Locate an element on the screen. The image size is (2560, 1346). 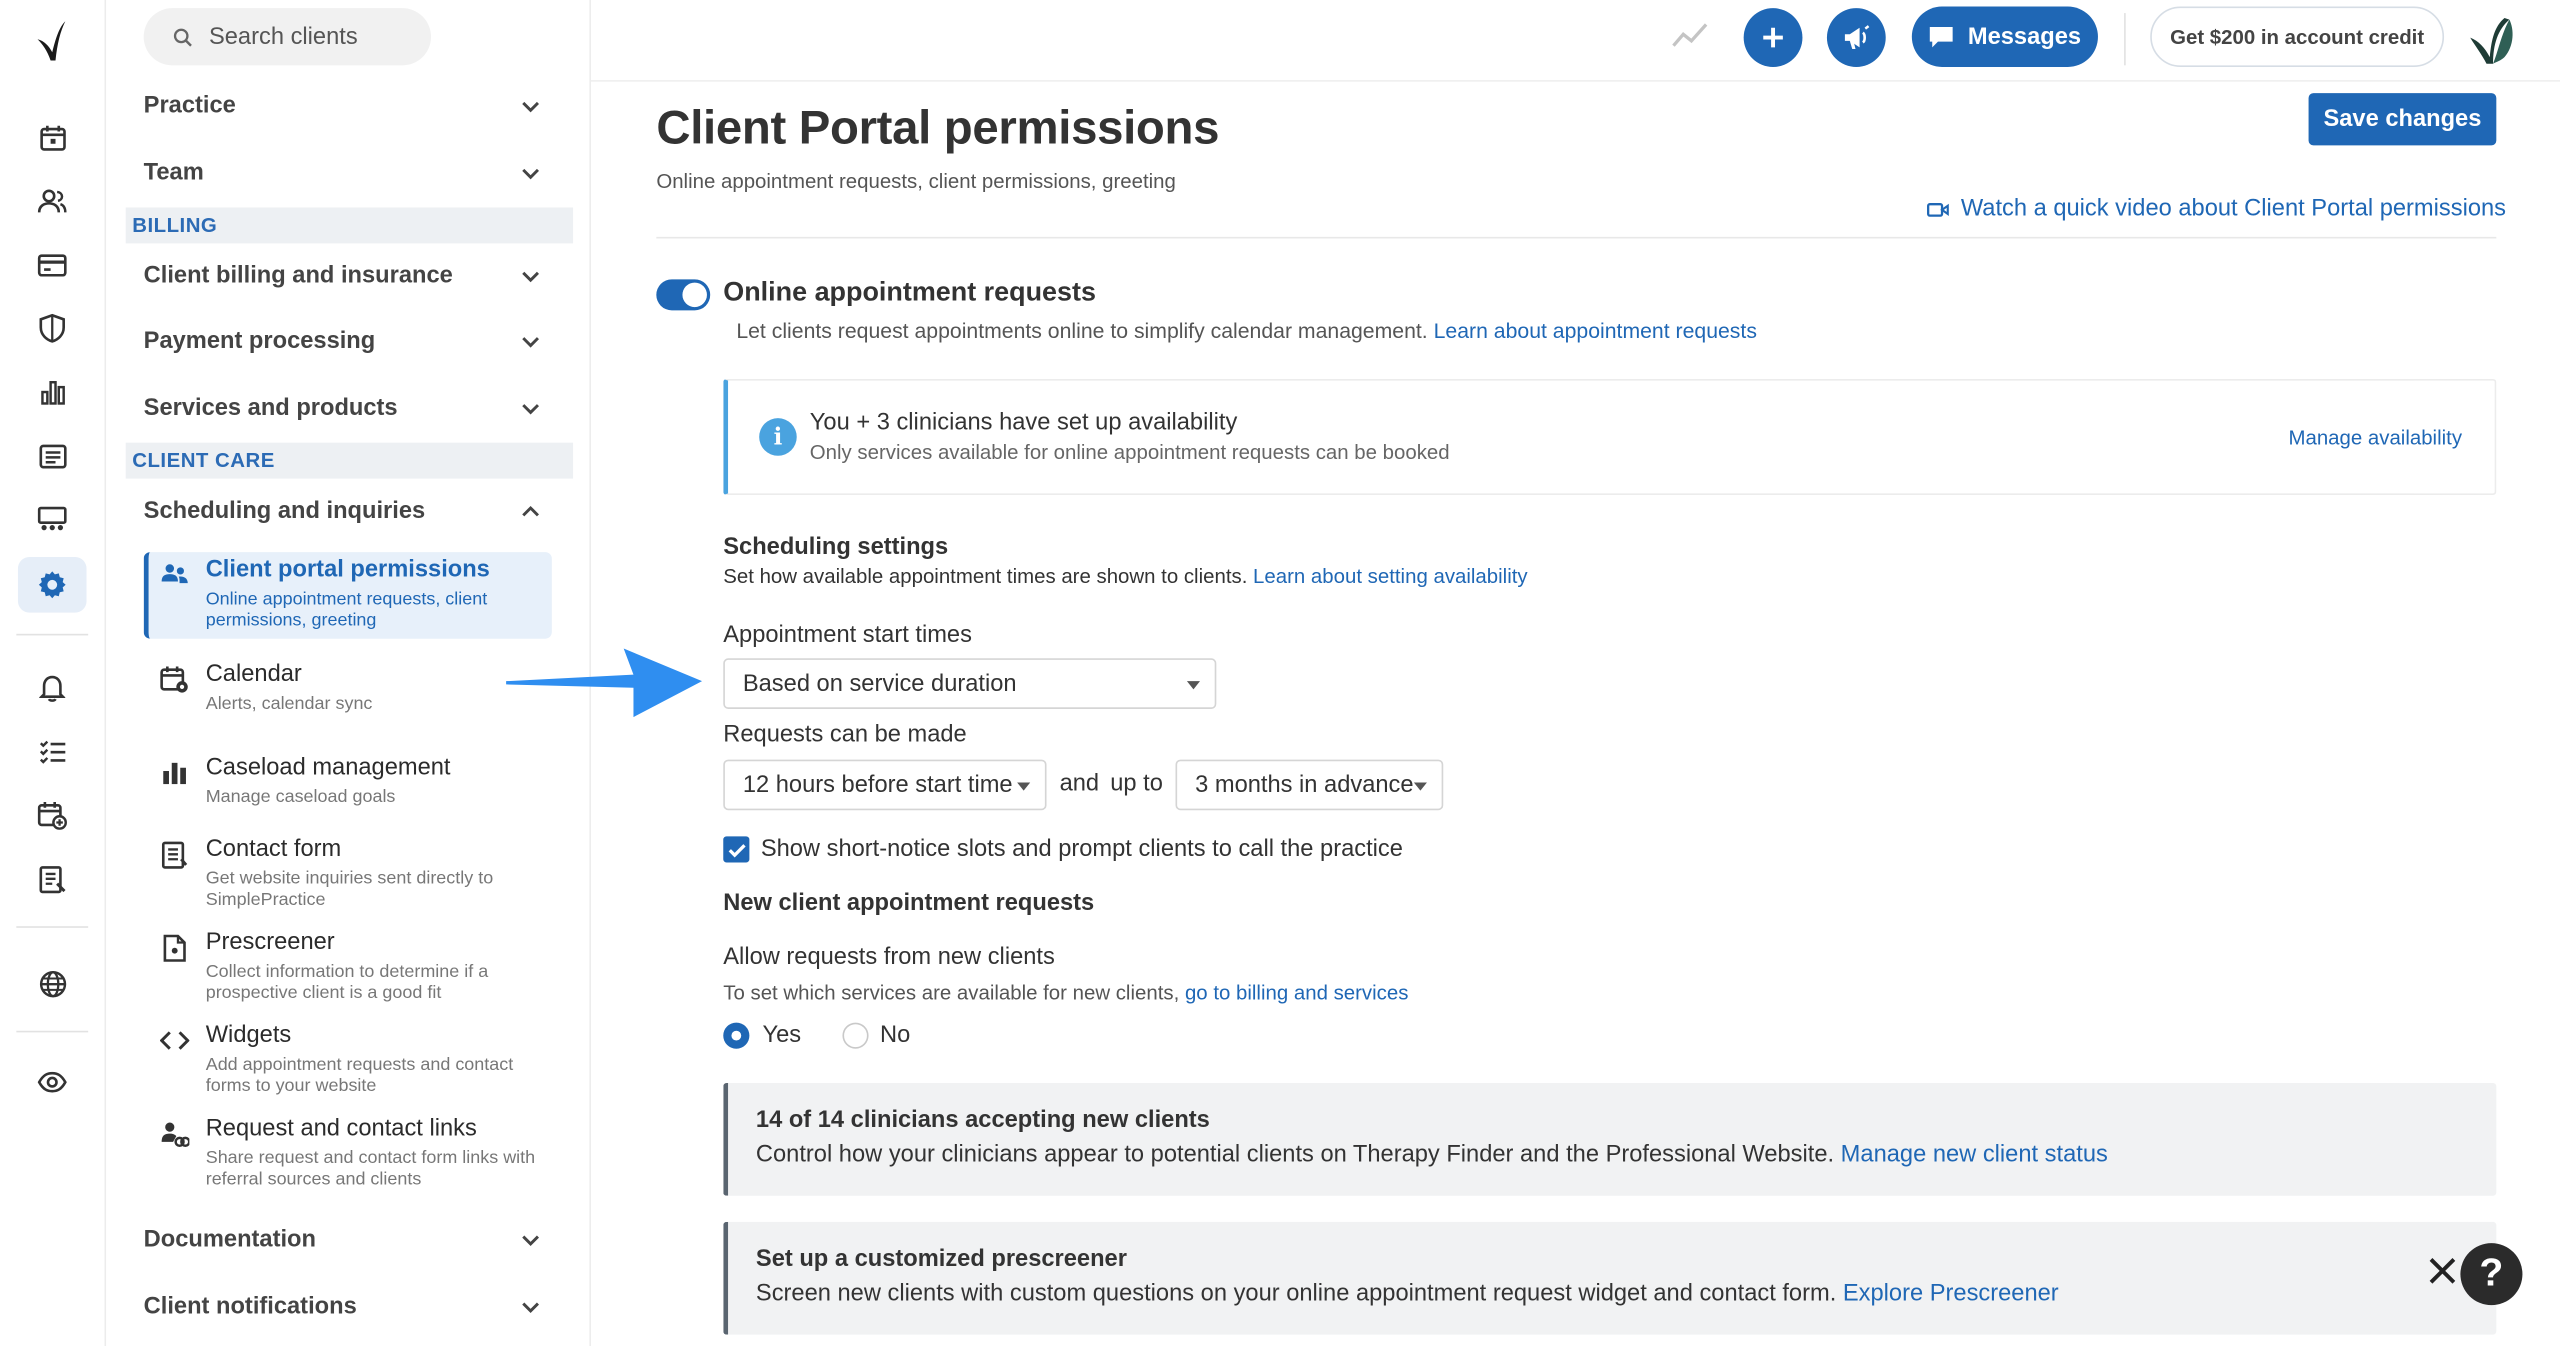
short-notice-checkbox is located at coordinates (736, 849).